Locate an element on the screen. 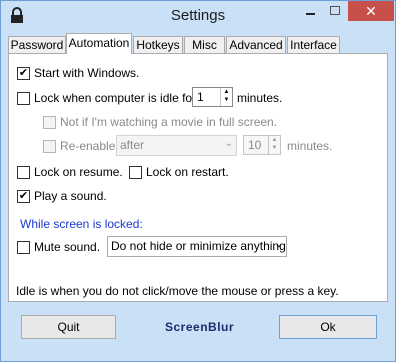 The width and height of the screenshot is (396, 362). tab-advanced: Advanced is located at coordinates (256, 44).